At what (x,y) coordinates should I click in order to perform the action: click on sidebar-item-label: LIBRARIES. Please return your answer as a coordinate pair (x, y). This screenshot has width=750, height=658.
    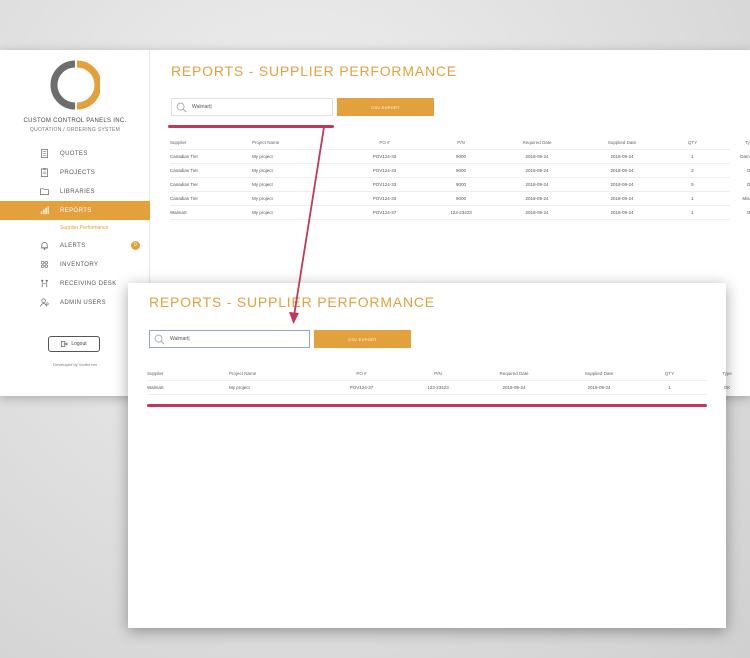
    Looking at the image, I should click on (77, 191).